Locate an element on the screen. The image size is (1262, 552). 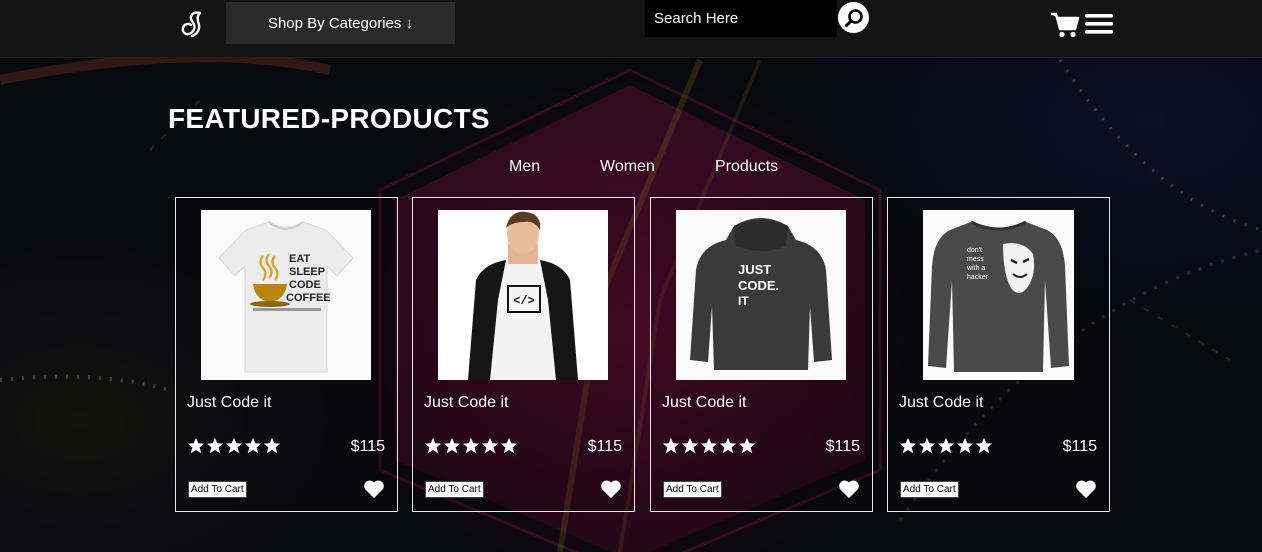
product-card: </> Just Code it $115 Add To Cart is located at coordinates (523, 354).